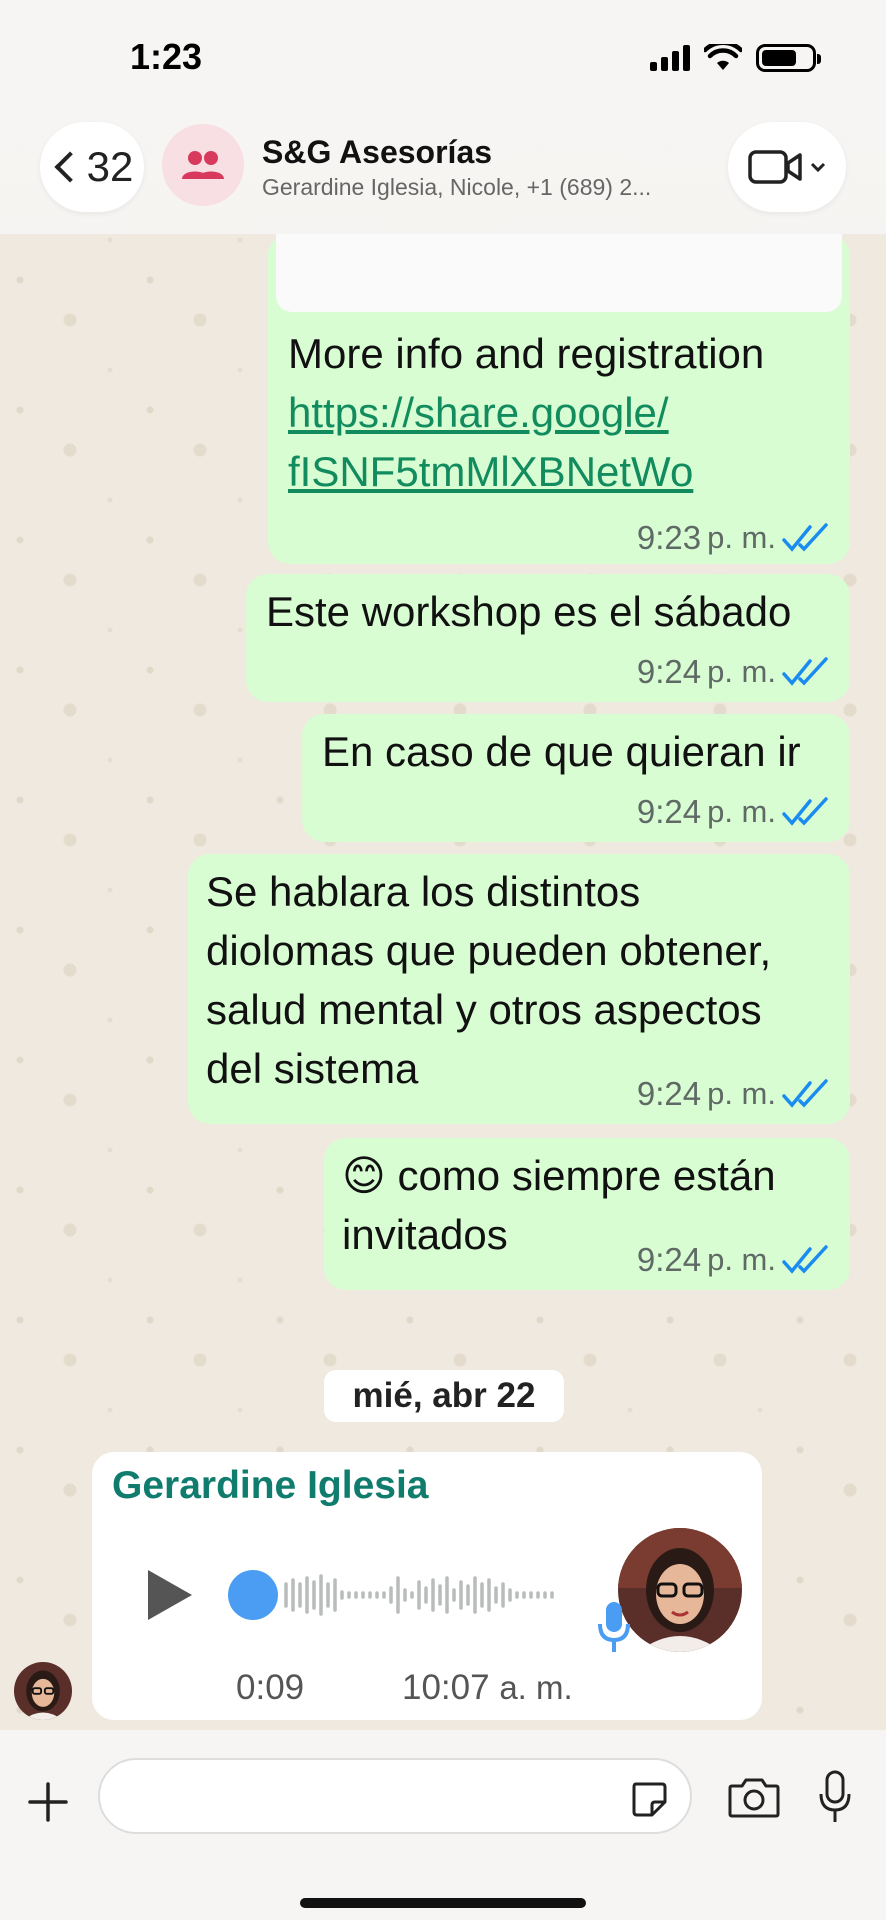  What do you see at coordinates (670, 58) in the screenshot?
I see `cellular-signal-icon` at bounding box center [670, 58].